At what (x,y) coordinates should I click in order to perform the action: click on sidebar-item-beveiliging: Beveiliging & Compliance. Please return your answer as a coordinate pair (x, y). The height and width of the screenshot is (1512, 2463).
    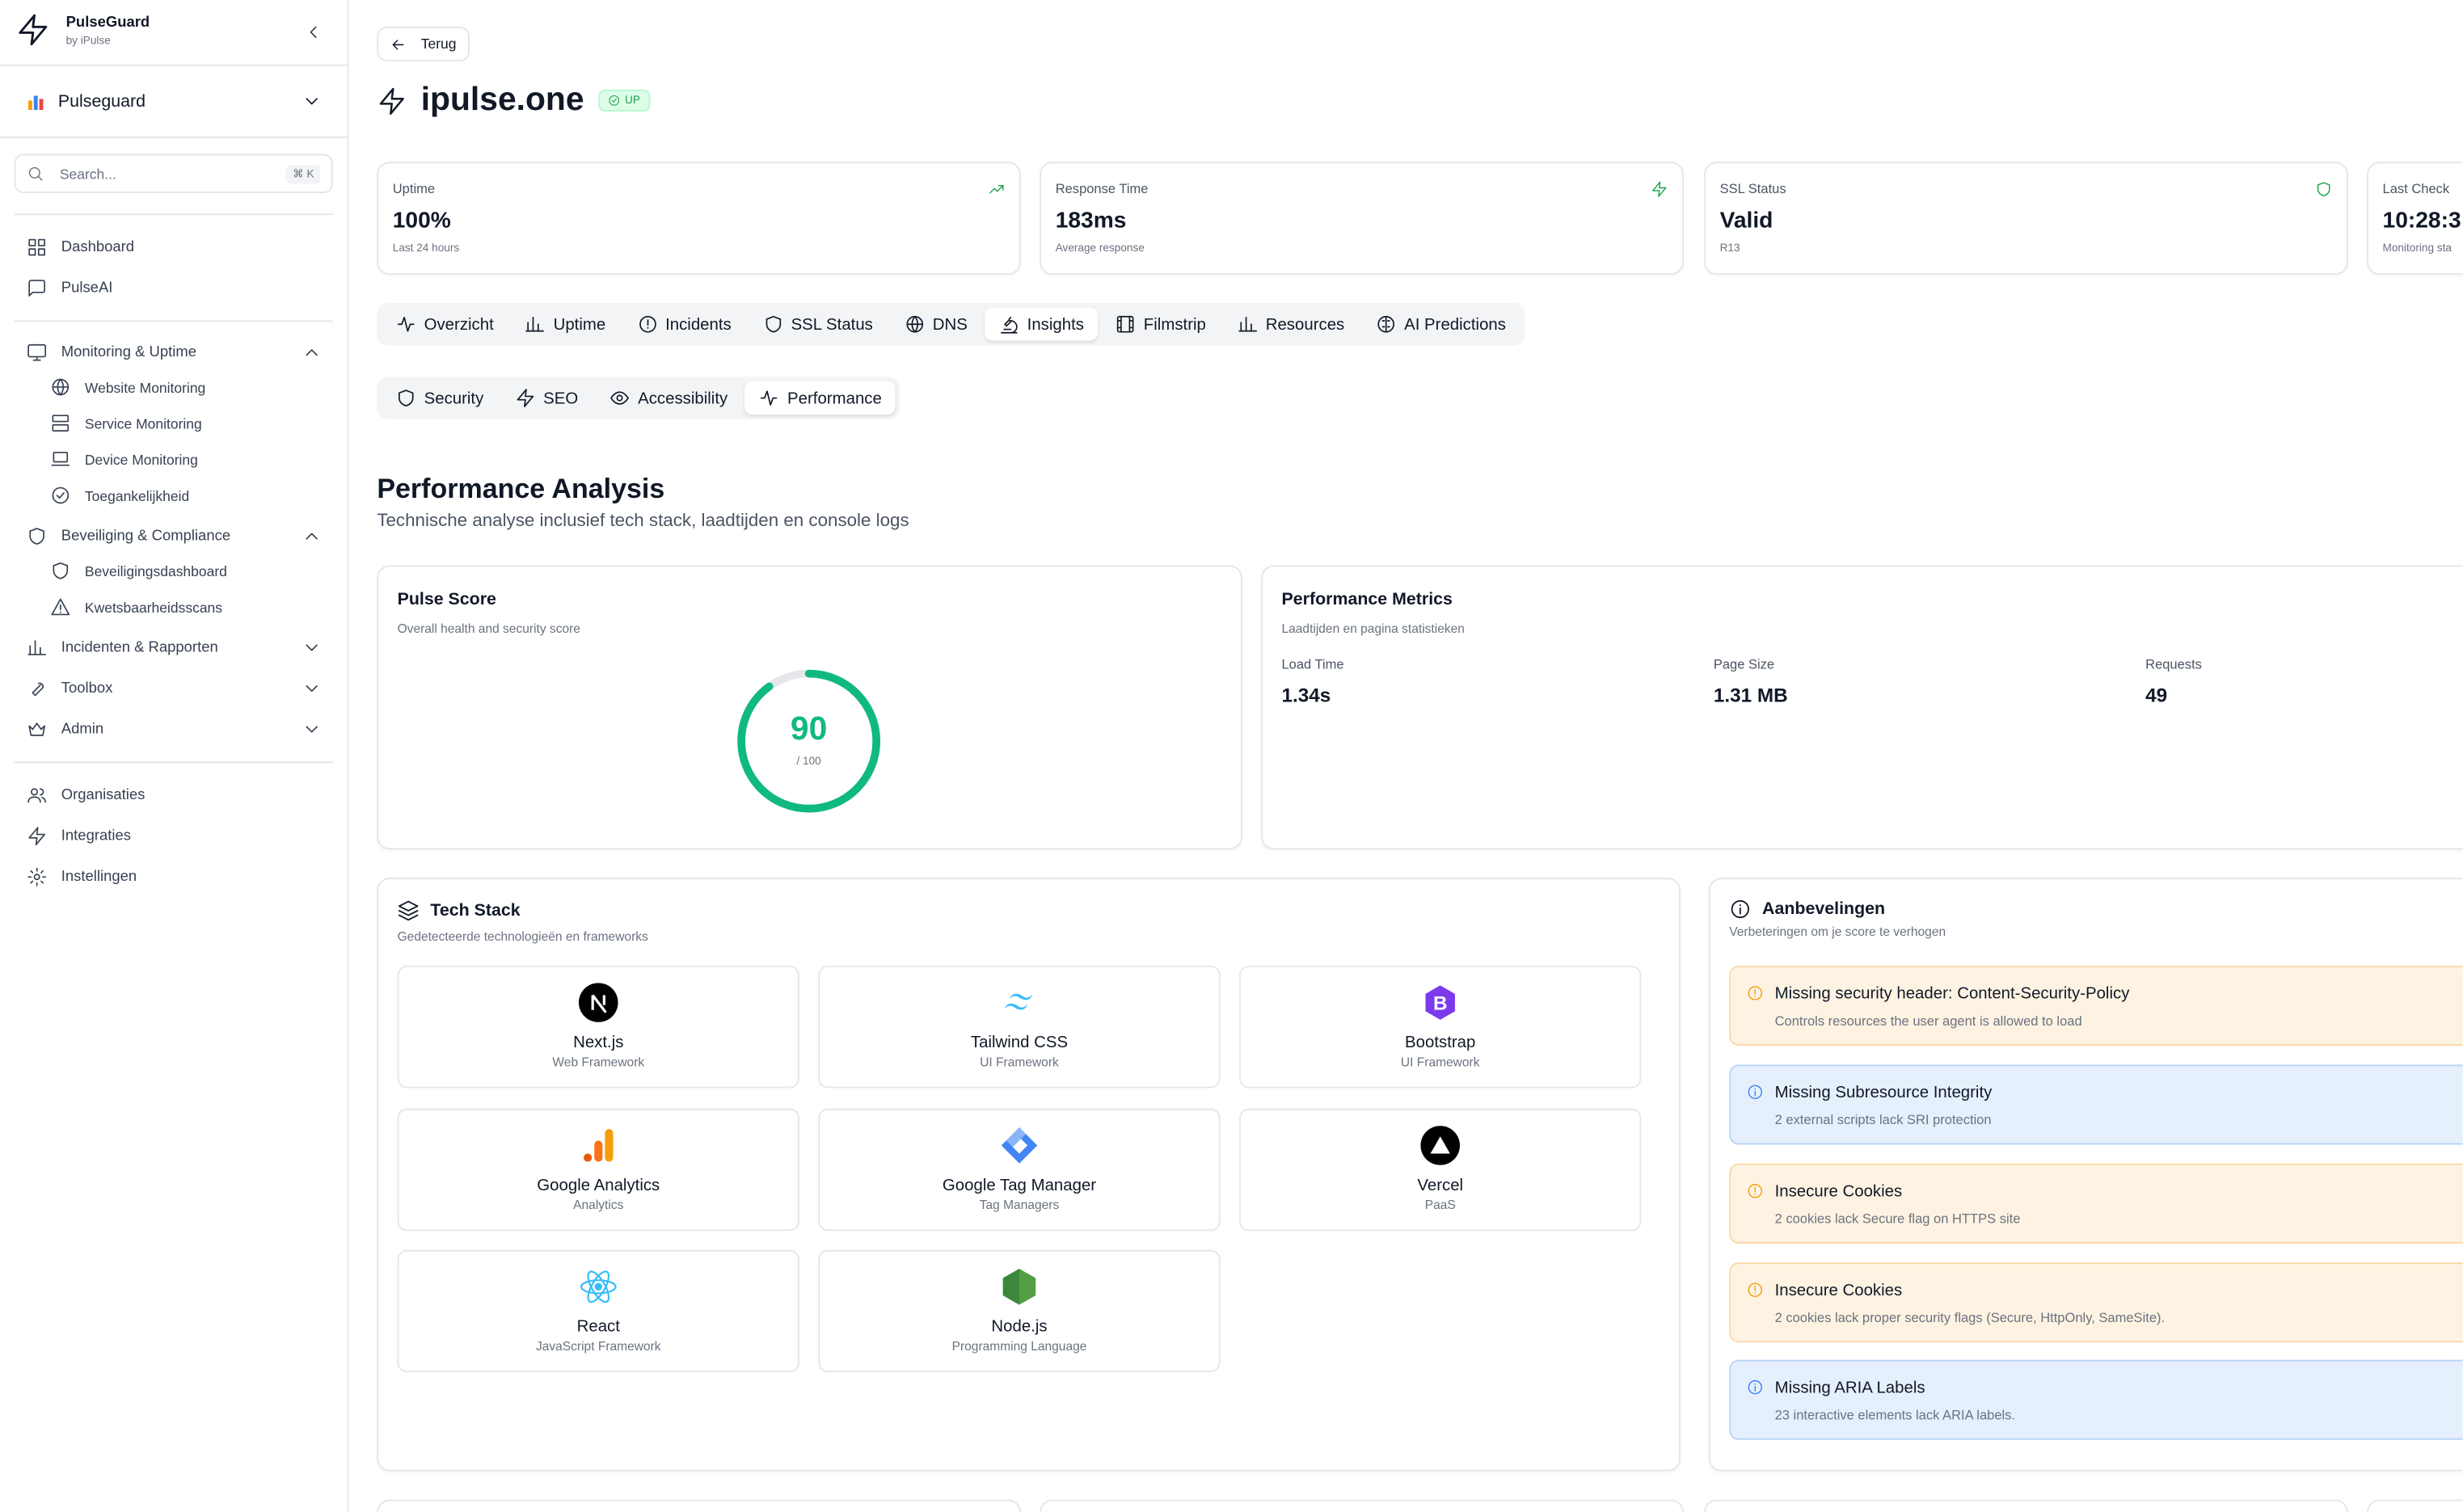
    Looking at the image, I should click on (172, 536).